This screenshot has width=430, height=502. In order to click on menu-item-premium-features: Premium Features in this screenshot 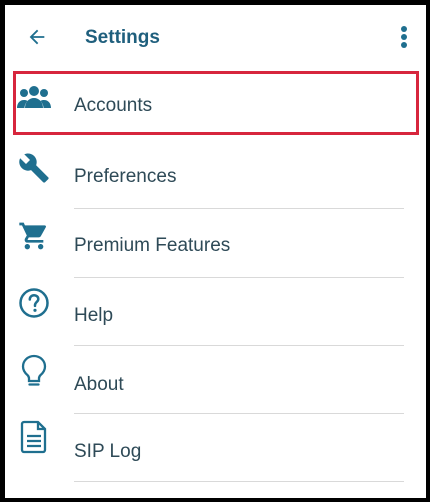, I will do `click(215, 243)`.